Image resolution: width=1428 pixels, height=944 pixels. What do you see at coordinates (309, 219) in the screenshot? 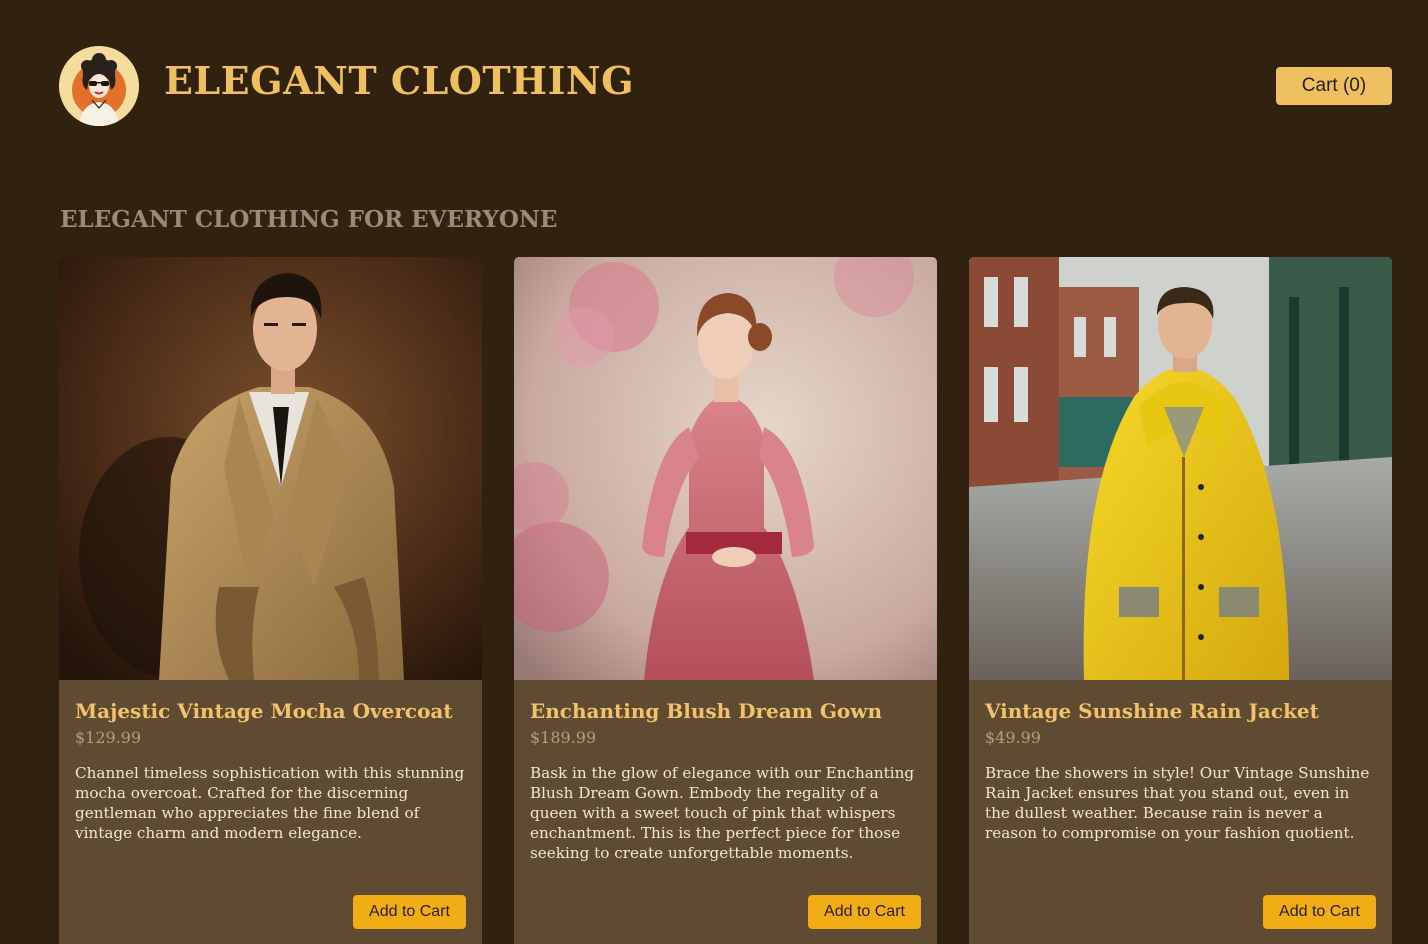
I see `section-title: ELEGANT CLOTHING FOR EVERYONE` at bounding box center [309, 219].